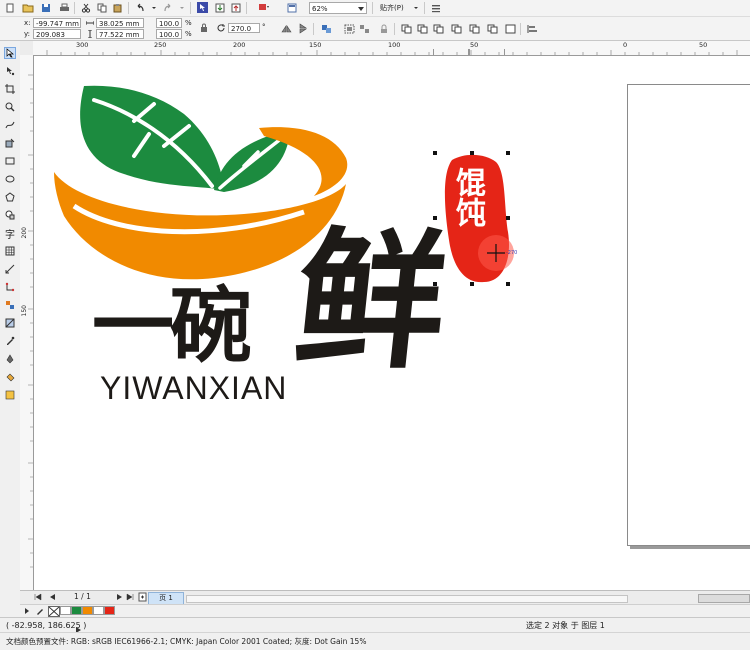 The image size is (750, 650). What do you see at coordinates (384, 28) in the screenshot?
I see `lock-object-icon` at bounding box center [384, 28].